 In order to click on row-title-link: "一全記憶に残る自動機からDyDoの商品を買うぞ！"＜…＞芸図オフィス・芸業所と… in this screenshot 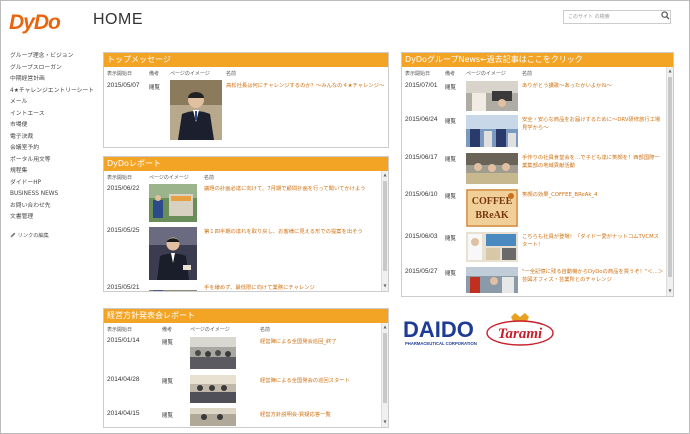, I will do `click(593, 276)`.